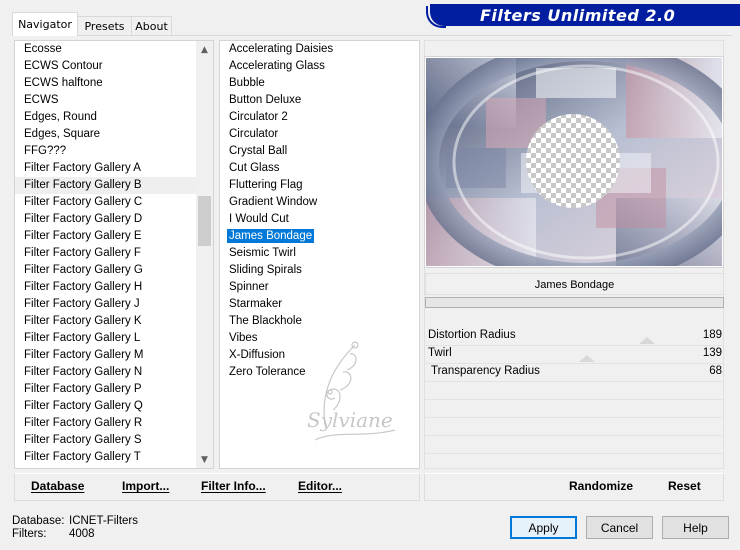 The width and height of the screenshot is (740, 550). What do you see at coordinates (319, 270) in the screenshot?
I see `filter-item: Sliding Spirals` at bounding box center [319, 270].